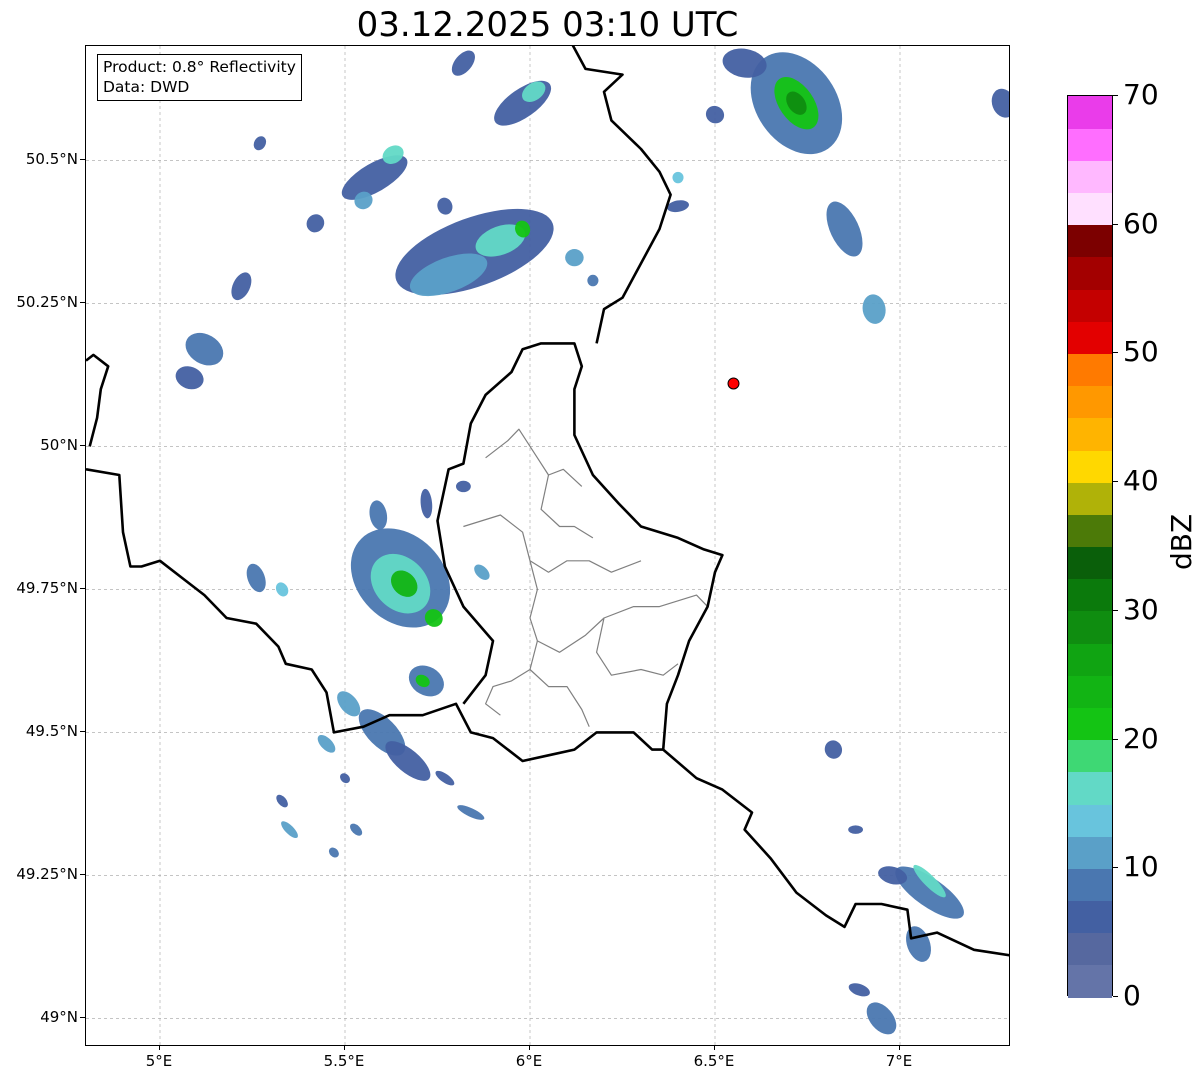  Describe the element at coordinates (51, 159) in the screenshot. I see `lat-tick-label: 50.5°N` at that location.